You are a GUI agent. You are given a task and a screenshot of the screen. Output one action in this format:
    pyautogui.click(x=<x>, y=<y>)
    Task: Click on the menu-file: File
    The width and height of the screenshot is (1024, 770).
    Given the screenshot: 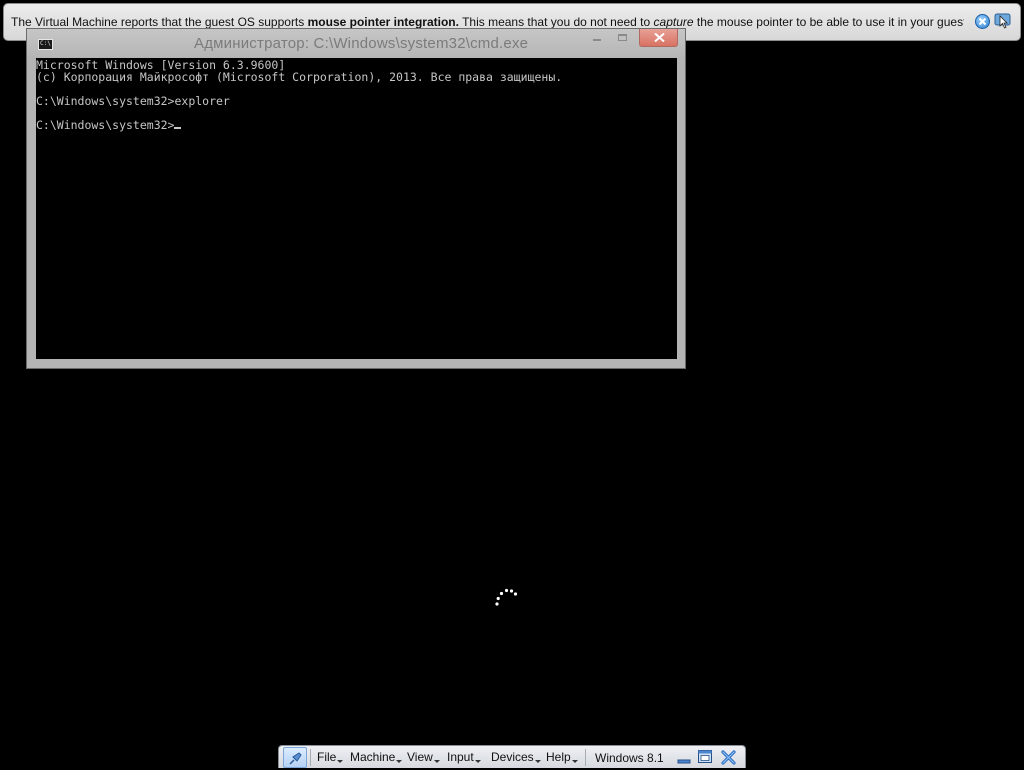 What is the action you would take?
    pyautogui.click(x=330, y=758)
    